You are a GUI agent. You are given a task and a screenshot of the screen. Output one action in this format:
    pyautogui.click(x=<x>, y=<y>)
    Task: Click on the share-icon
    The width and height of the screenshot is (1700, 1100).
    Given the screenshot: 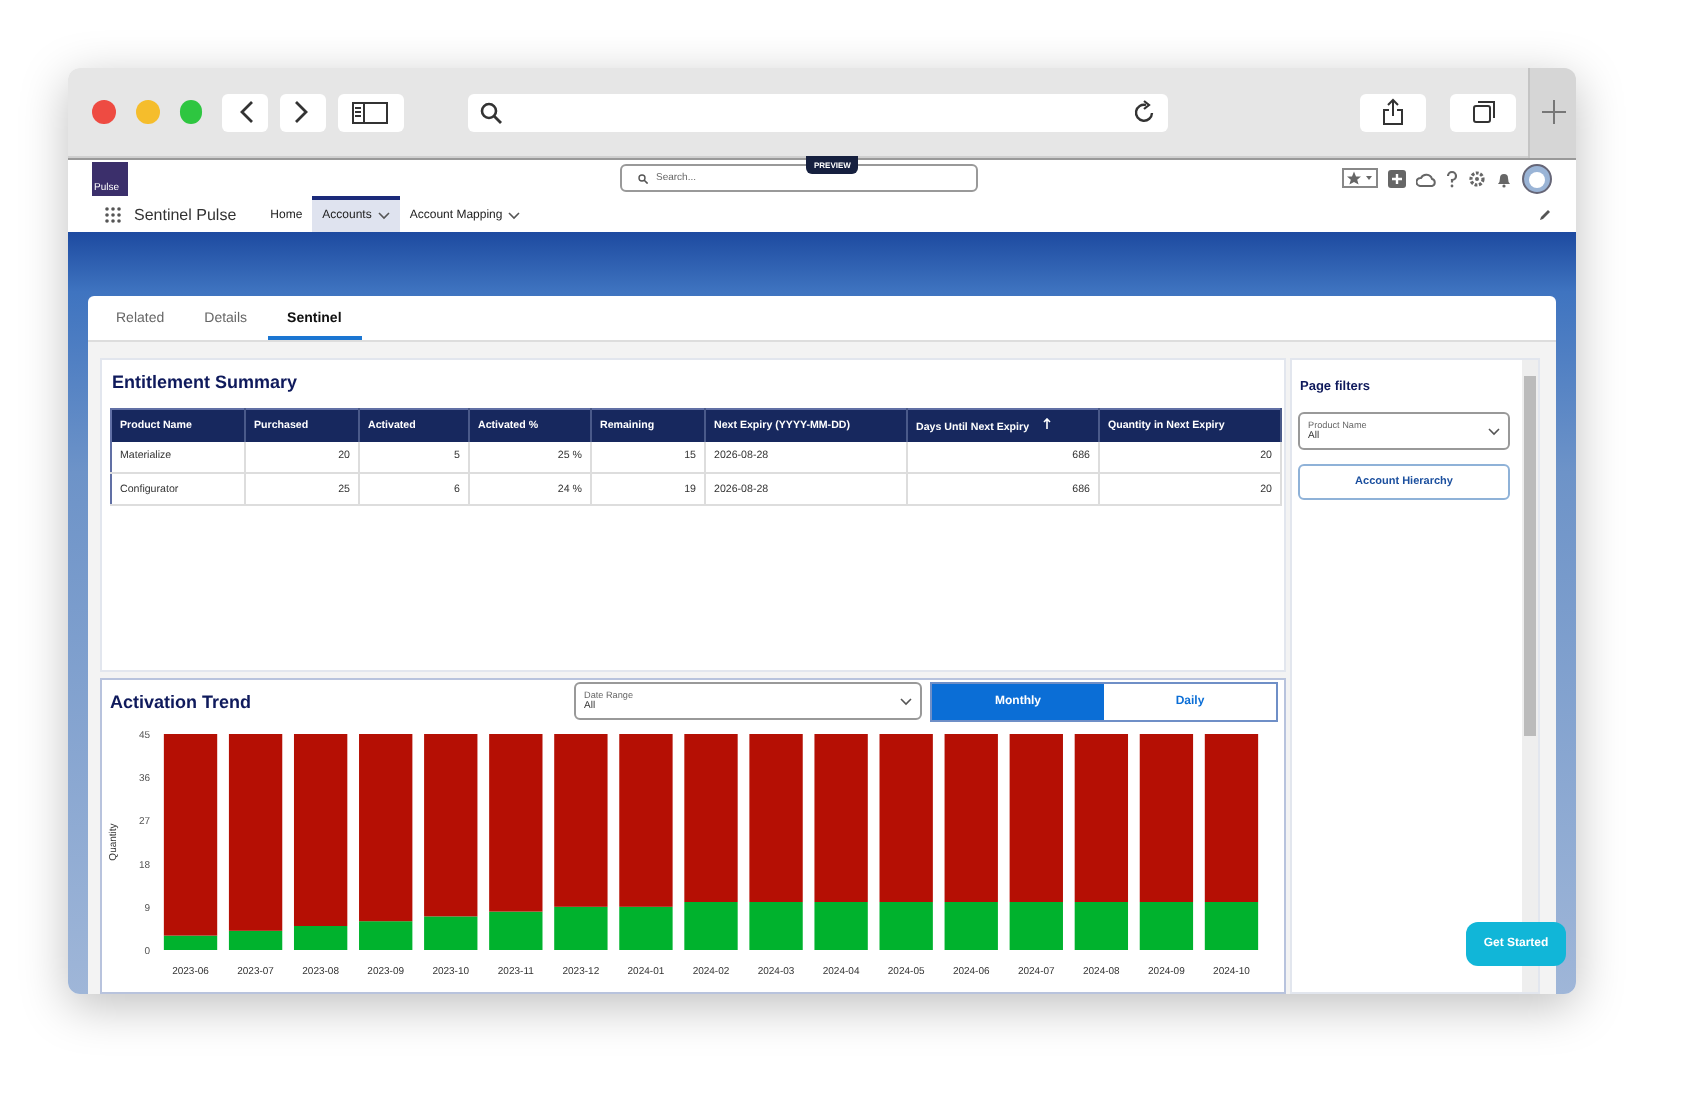 What is the action you would take?
    pyautogui.click(x=1392, y=112)
    